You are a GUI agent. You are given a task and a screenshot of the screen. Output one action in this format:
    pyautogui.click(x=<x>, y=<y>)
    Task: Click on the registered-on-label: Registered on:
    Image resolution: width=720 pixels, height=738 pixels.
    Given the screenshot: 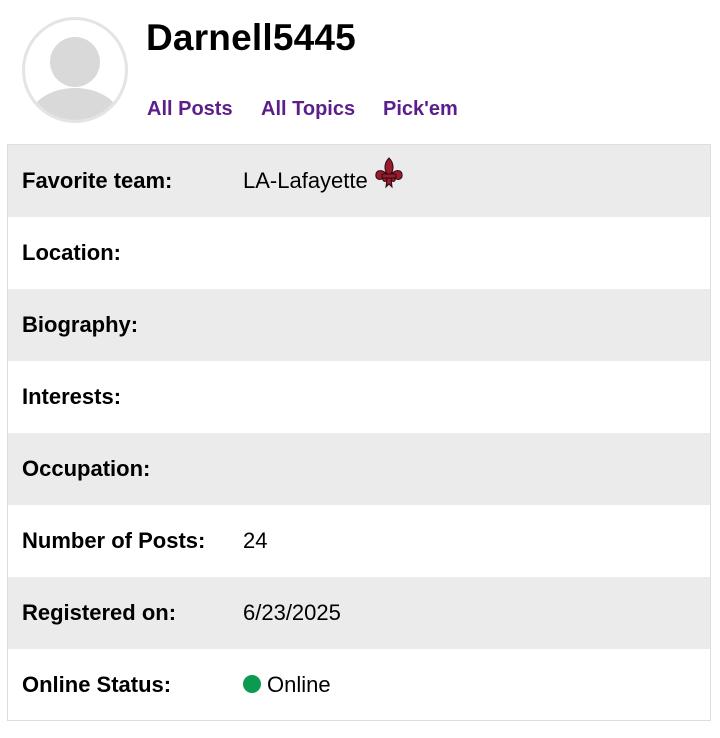 What is the action you would take?
    pyautogui.click(x=99, y=612)
    